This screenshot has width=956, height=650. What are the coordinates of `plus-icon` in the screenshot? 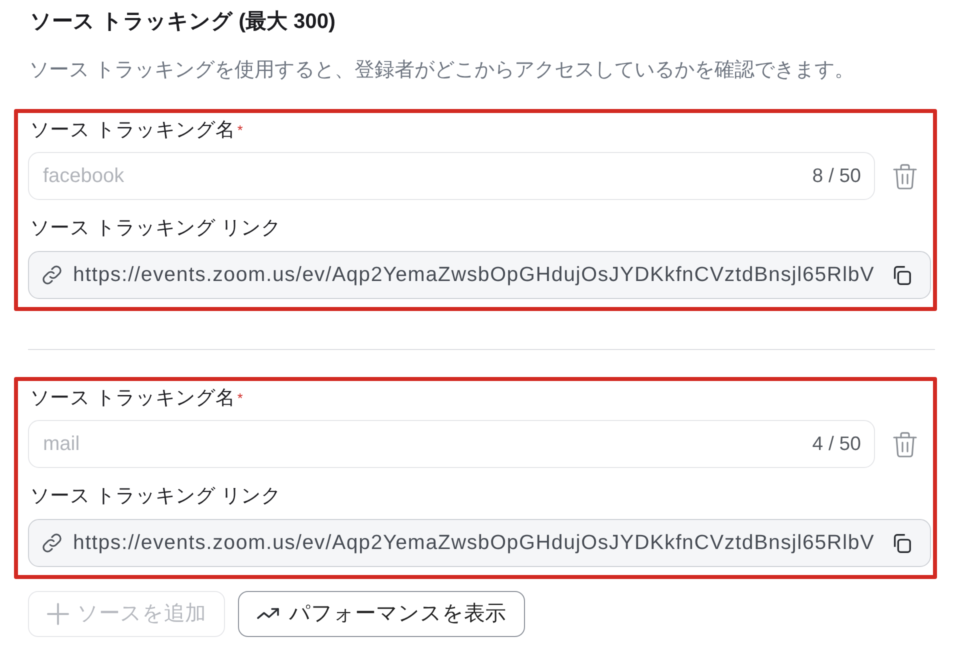 It's located at (58, 614).